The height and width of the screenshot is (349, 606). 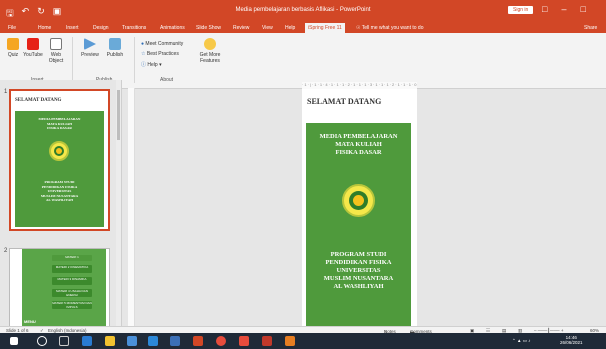 What do you see at coordinates (175, 341) in the screenshot?
I see `word-icon` at bounding box center [175, 341].